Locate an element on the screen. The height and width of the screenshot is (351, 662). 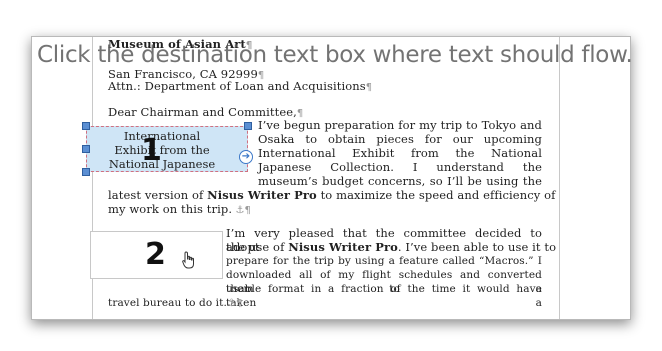
hand-pointer-icon is located at coordinates (189, 262).